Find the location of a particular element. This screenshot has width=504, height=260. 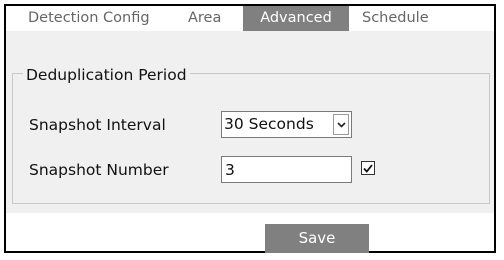

snapshot-interval-value: 30 Seconds is located at coordinates (269, 124).